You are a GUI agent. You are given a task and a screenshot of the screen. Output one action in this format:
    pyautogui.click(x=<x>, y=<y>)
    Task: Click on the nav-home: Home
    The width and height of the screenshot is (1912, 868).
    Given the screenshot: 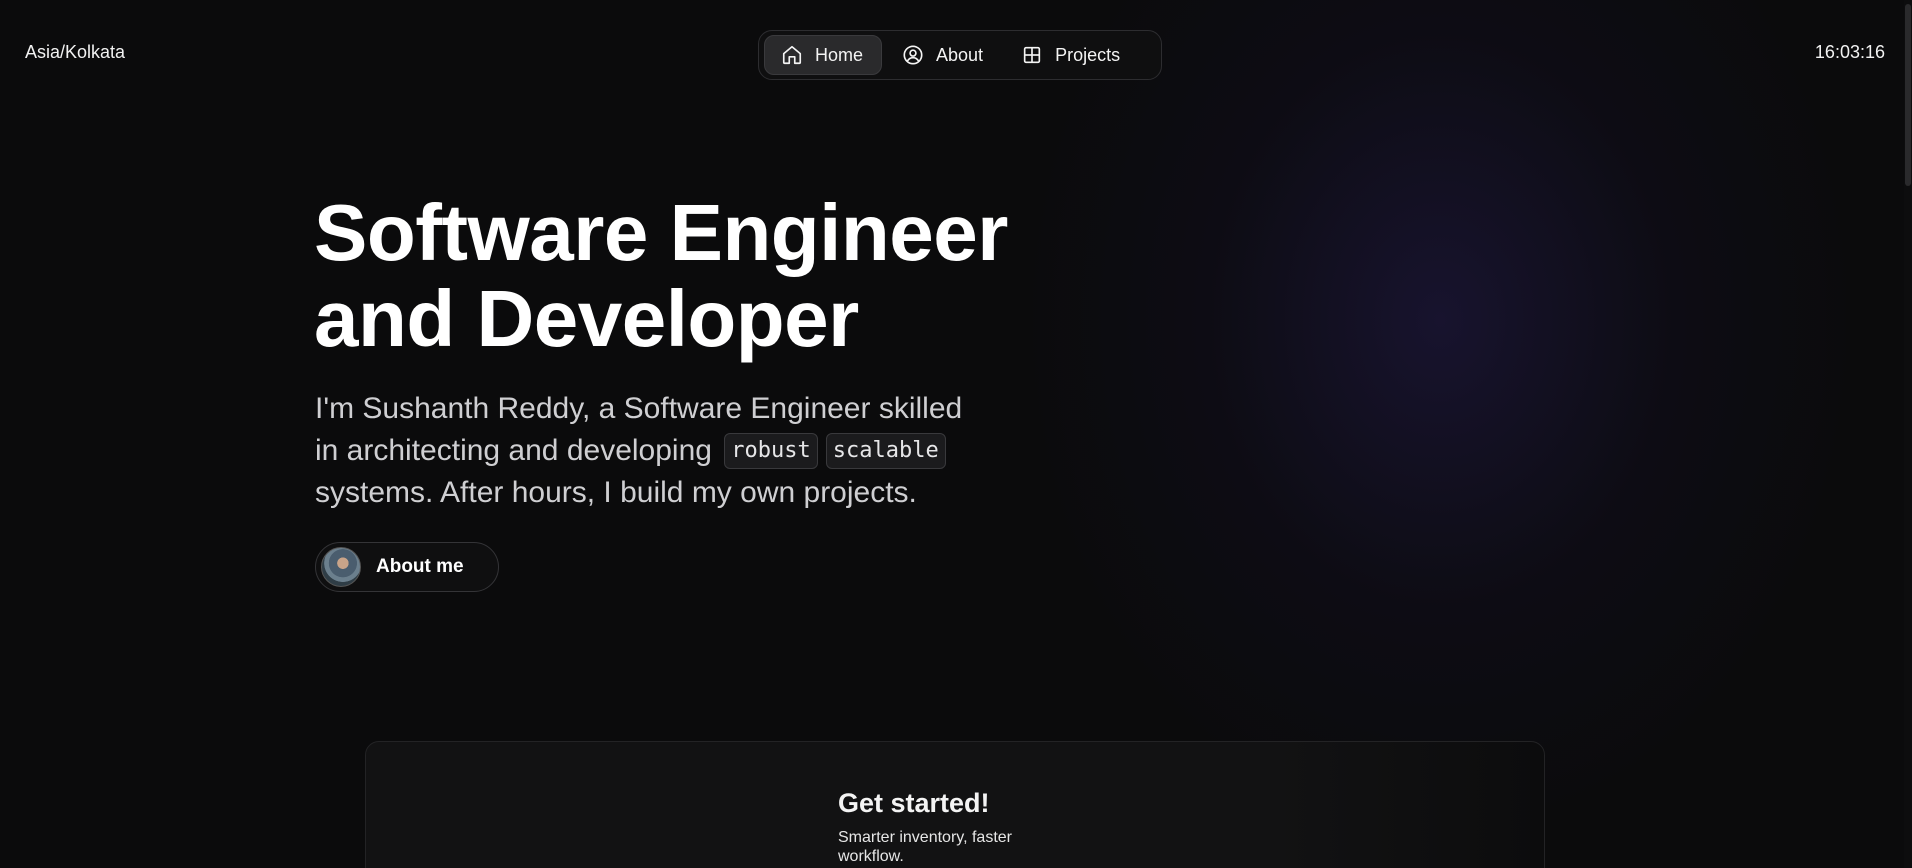 What is the action you would take?
    pyautogui.click(x=823, y=55)
    